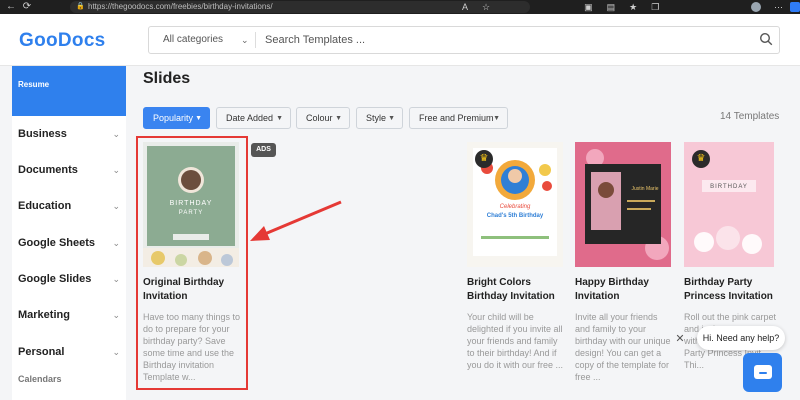 The image size is (800, 400). What do you see at coordinates (616, 317) in the screenshot?
I see `desc-line: Invite all your friends` at bounding box center [616, 317].